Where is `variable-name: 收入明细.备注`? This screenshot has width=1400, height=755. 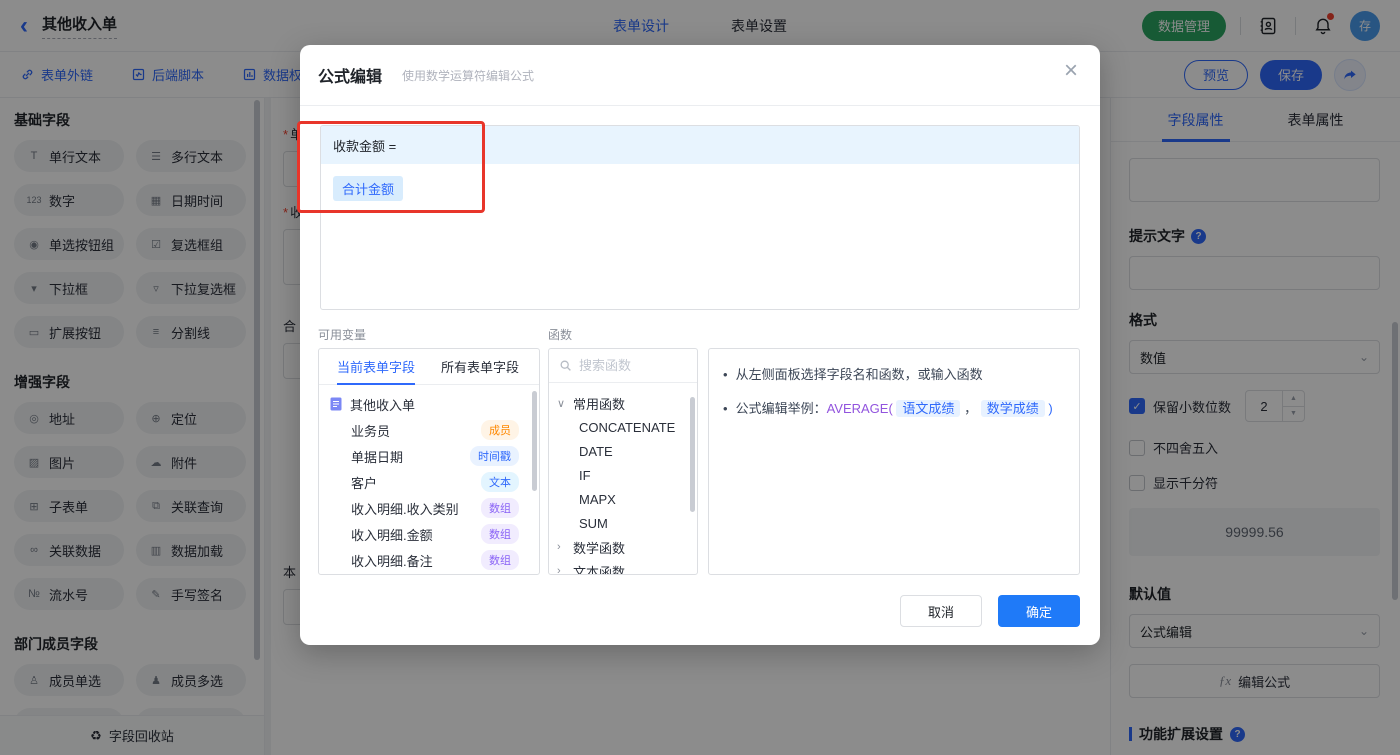
variable-name: 收入明细.备注 is located at coordinates (392, 561).